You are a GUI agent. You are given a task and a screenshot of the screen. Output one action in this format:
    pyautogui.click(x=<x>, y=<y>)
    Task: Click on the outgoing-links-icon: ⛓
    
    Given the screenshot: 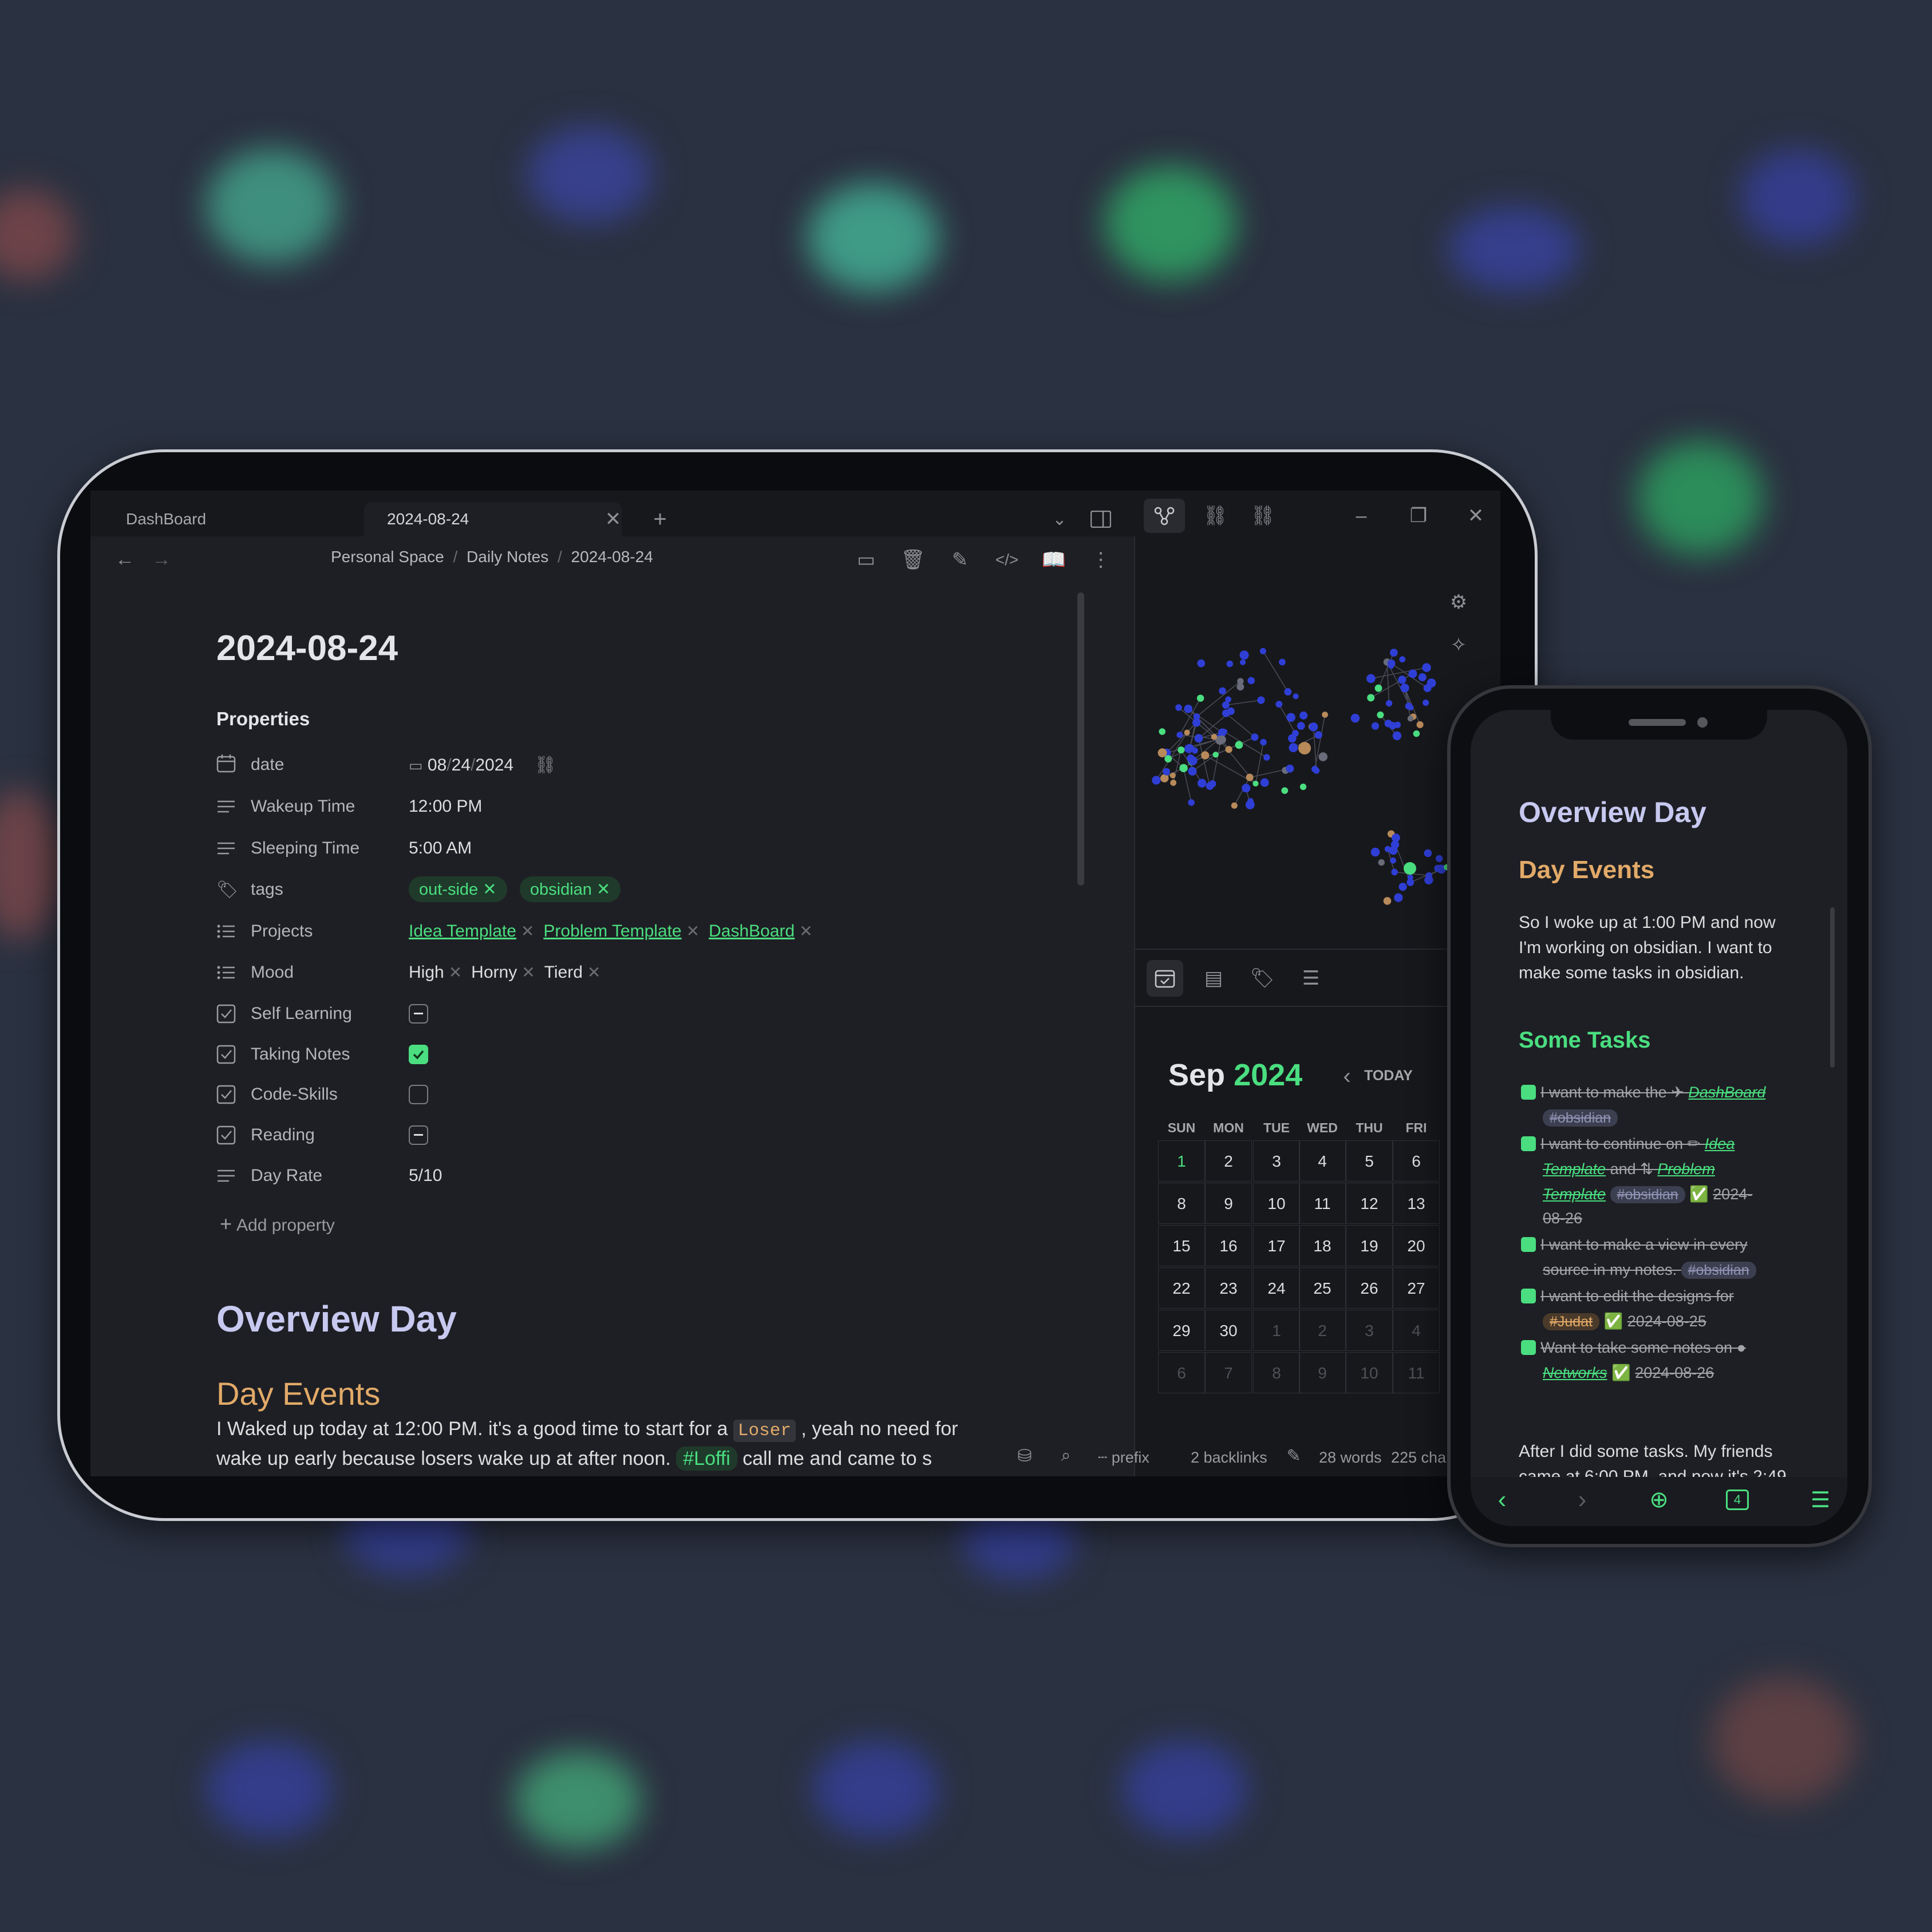 What is the action you would take?
    pyautogui.click(x=1263, y=516)
    